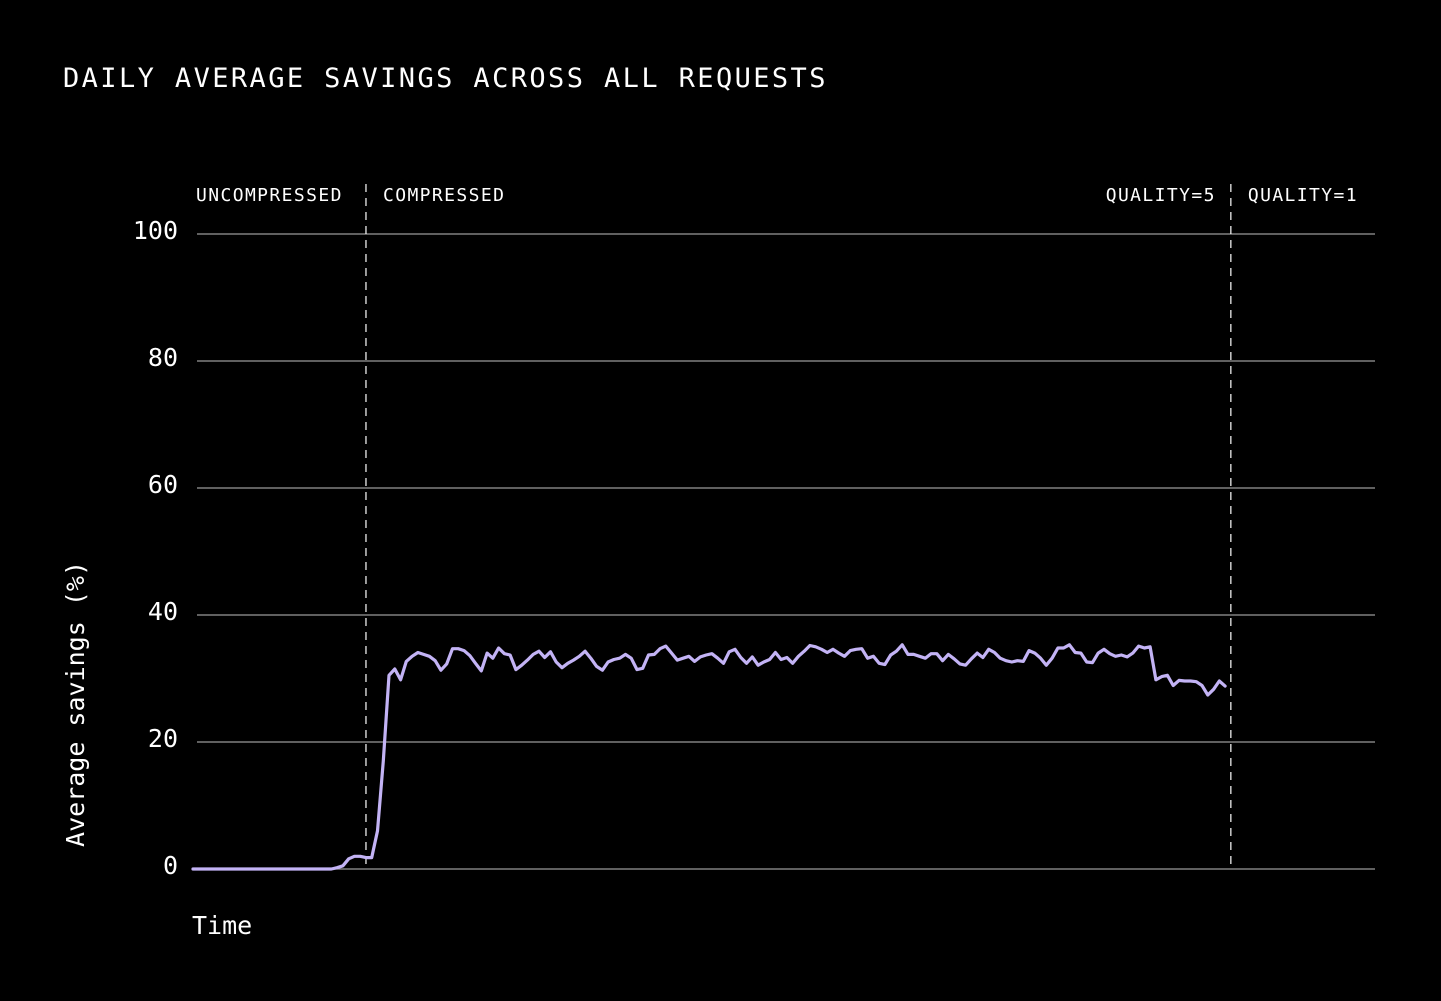 This screenshot has height=1001, width=1441. I want to click on region-label: COMPRESSED, so click(444, 195).